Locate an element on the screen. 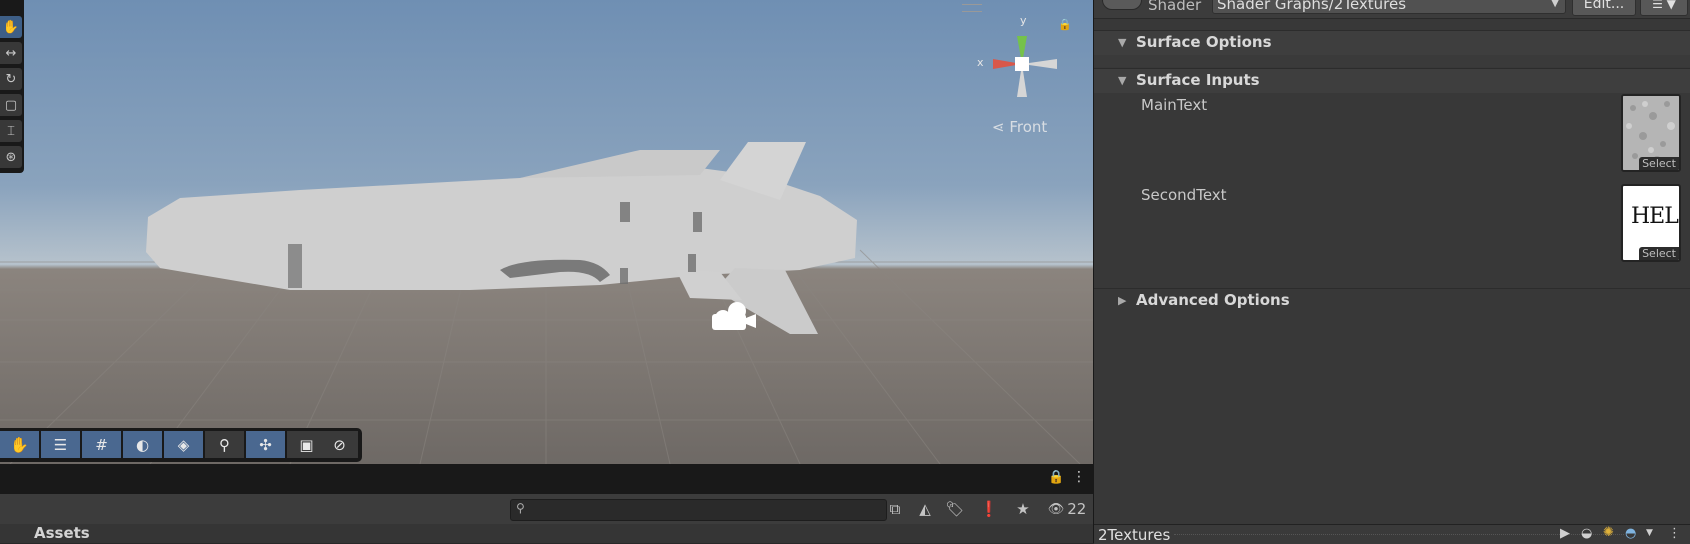  preview-footer: 2Textures ▶ ◒ ✺ ◓ ▼ ⋮ is located at coordinates (1392, 534).